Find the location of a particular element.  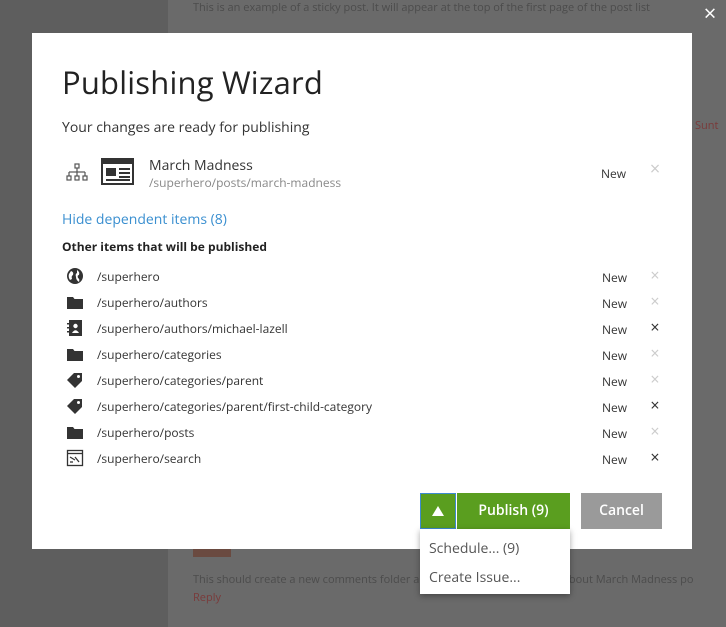

main-item-status: New is located at coordinates (614, 173).